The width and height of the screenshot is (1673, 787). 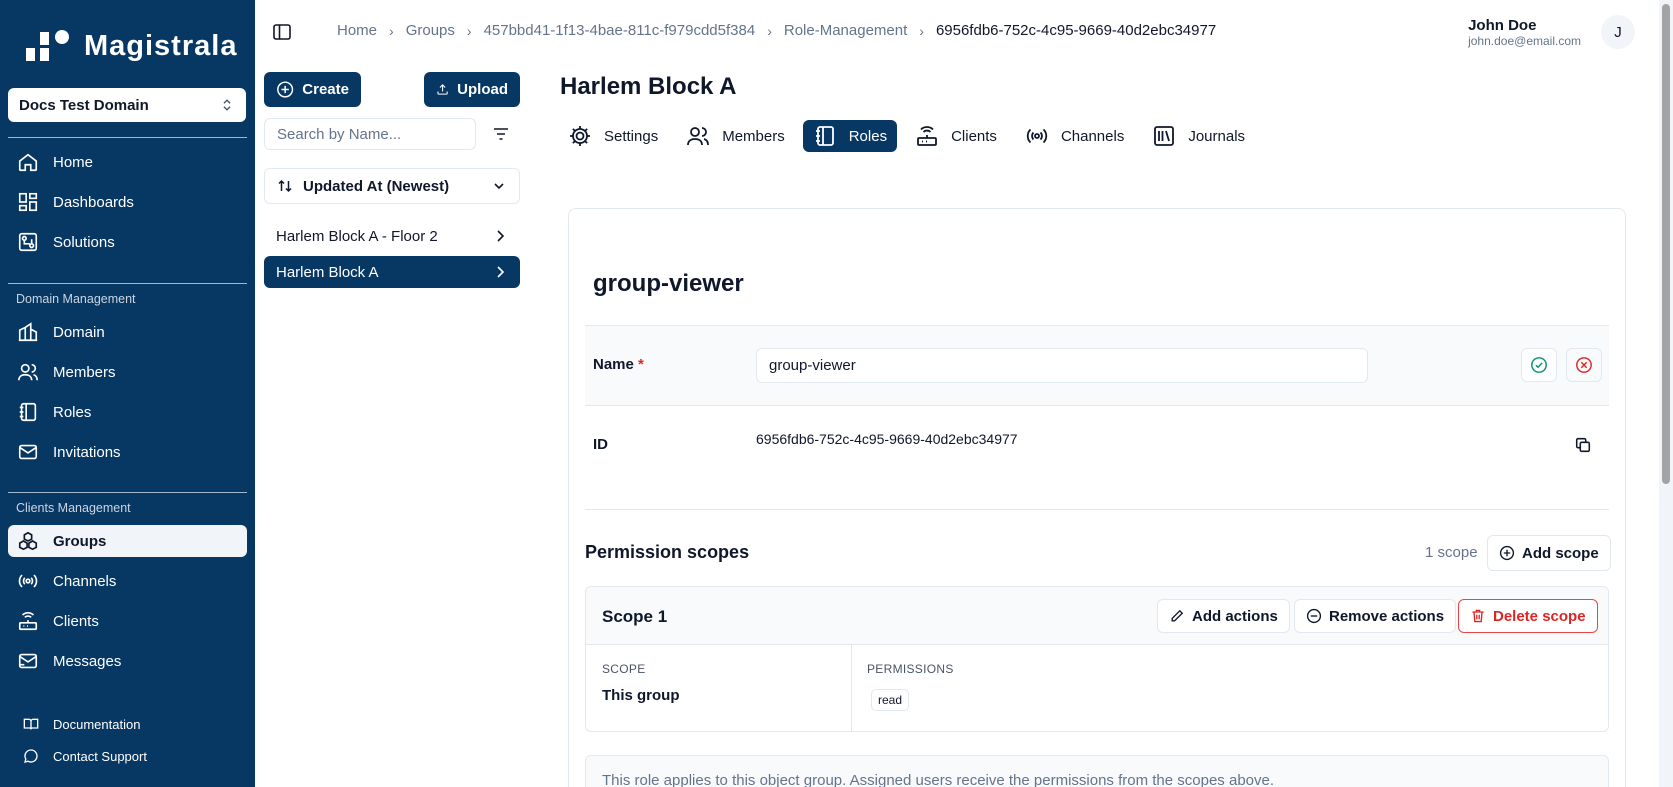 I want to click on confirm-button, so click(x=1539, y=365).